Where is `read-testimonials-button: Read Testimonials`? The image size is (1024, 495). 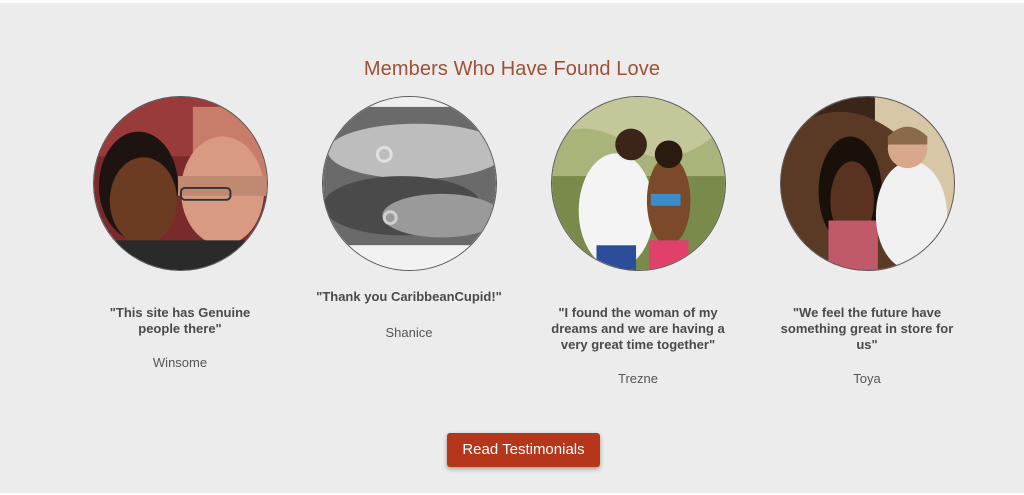 read-testimonials-button: Read Testimonials is located at coordinates (523, 450).